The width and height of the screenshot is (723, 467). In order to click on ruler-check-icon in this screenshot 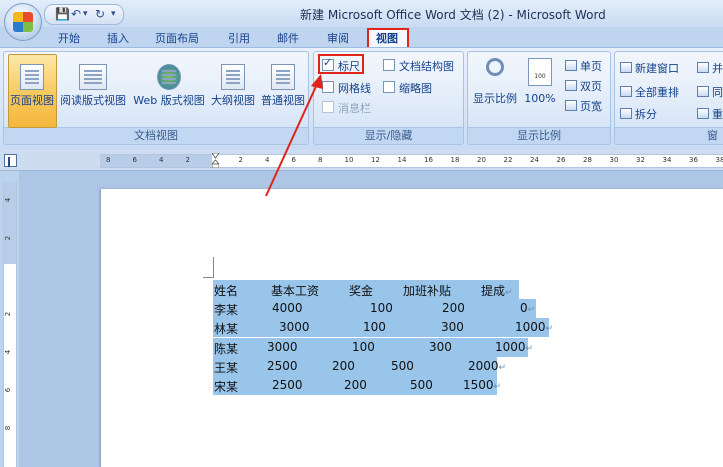, I will do `click(328, 63)`.